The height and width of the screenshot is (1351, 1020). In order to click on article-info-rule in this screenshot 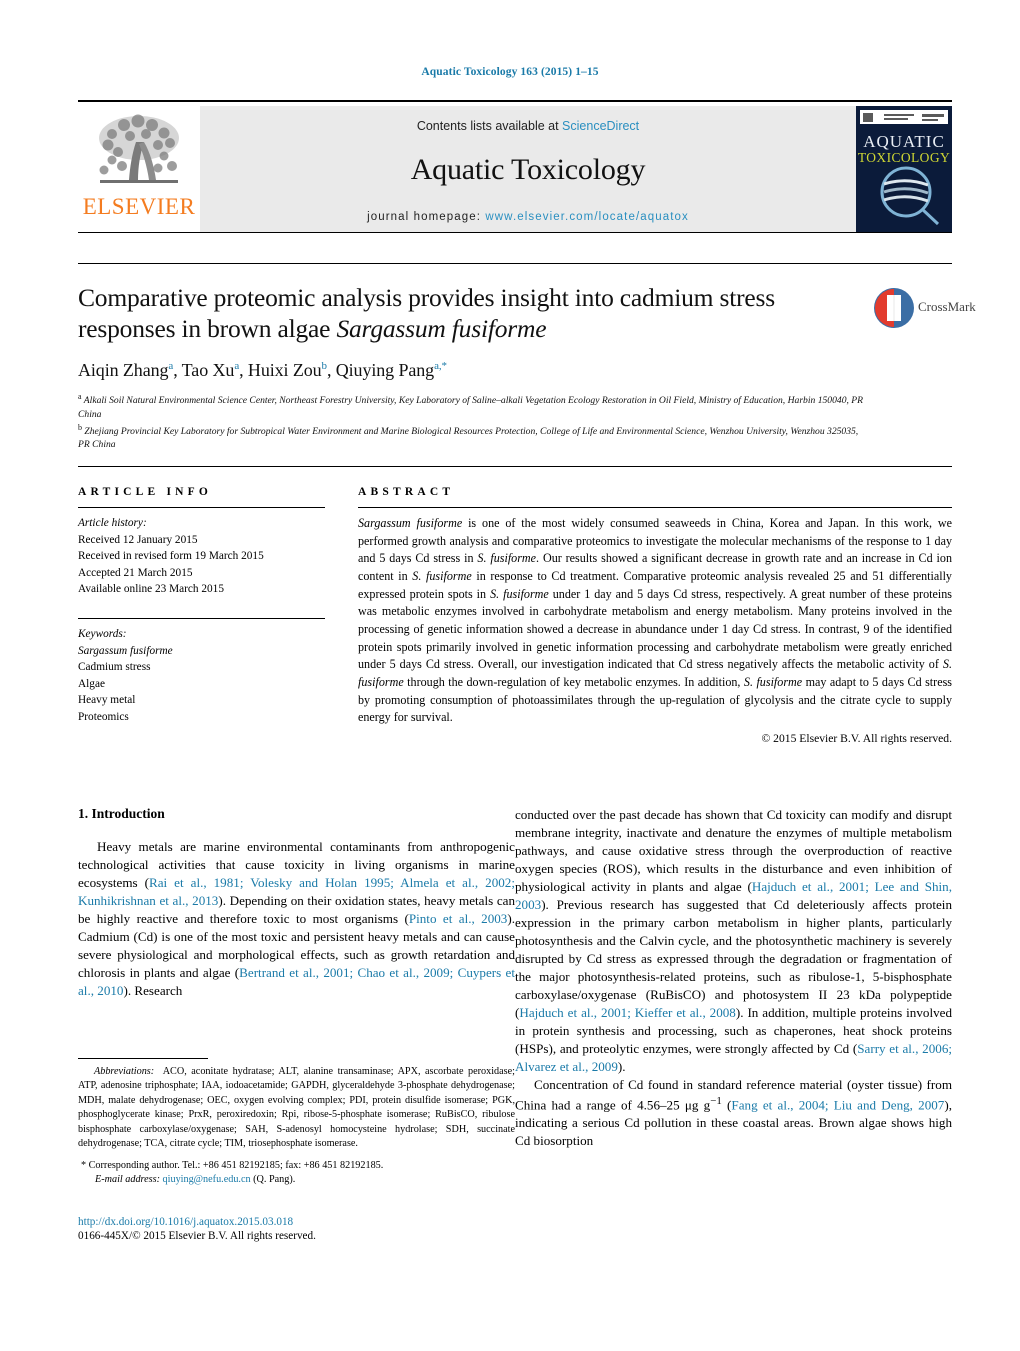, I will do `click(201, 507)`.